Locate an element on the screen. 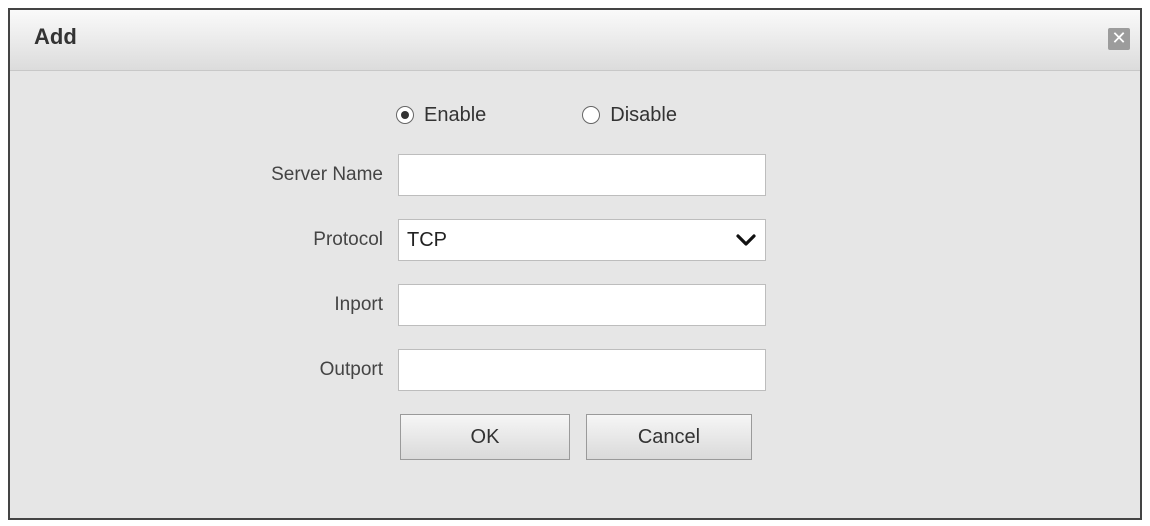 The height and width of the screenshot is (526, 1150). cancel-button: Cancel is located at coordinates (669, 437).